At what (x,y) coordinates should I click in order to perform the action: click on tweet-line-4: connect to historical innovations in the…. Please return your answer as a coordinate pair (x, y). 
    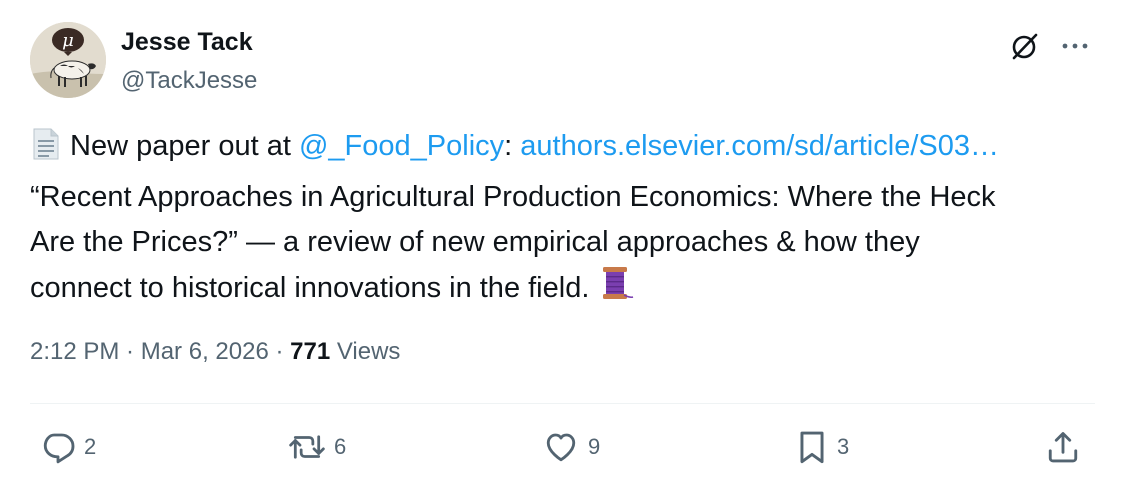
    Looking at the image, I should click on (565, 291).